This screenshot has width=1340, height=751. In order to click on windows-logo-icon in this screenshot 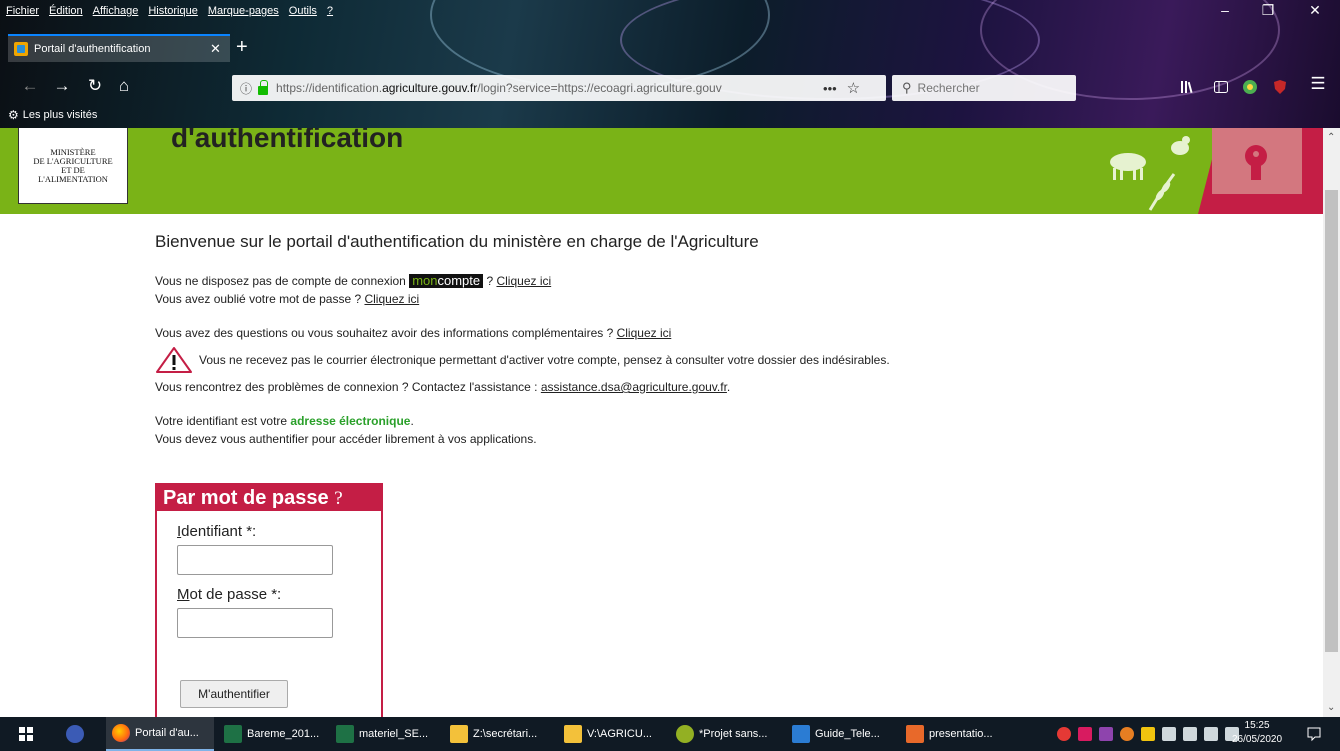, I will do `click(26, 734)`.